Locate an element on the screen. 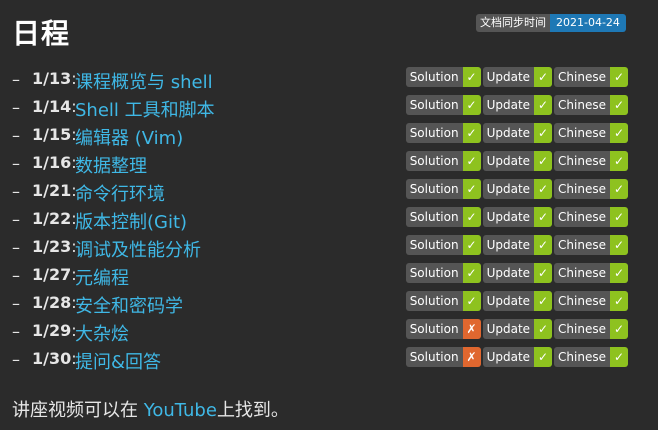  lecture-link: 编辑器 (Vim) is located at coordinates (129, 137).